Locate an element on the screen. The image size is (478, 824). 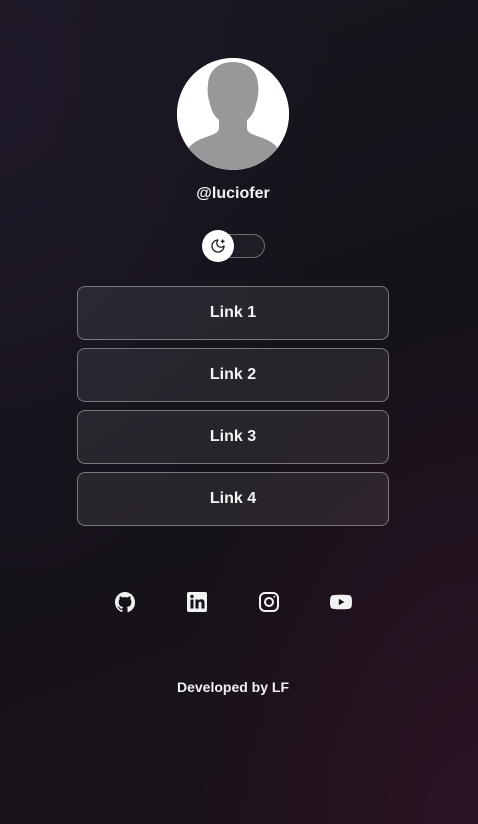
footer-credit: Developed by LF is located at coordinates (233, 687).